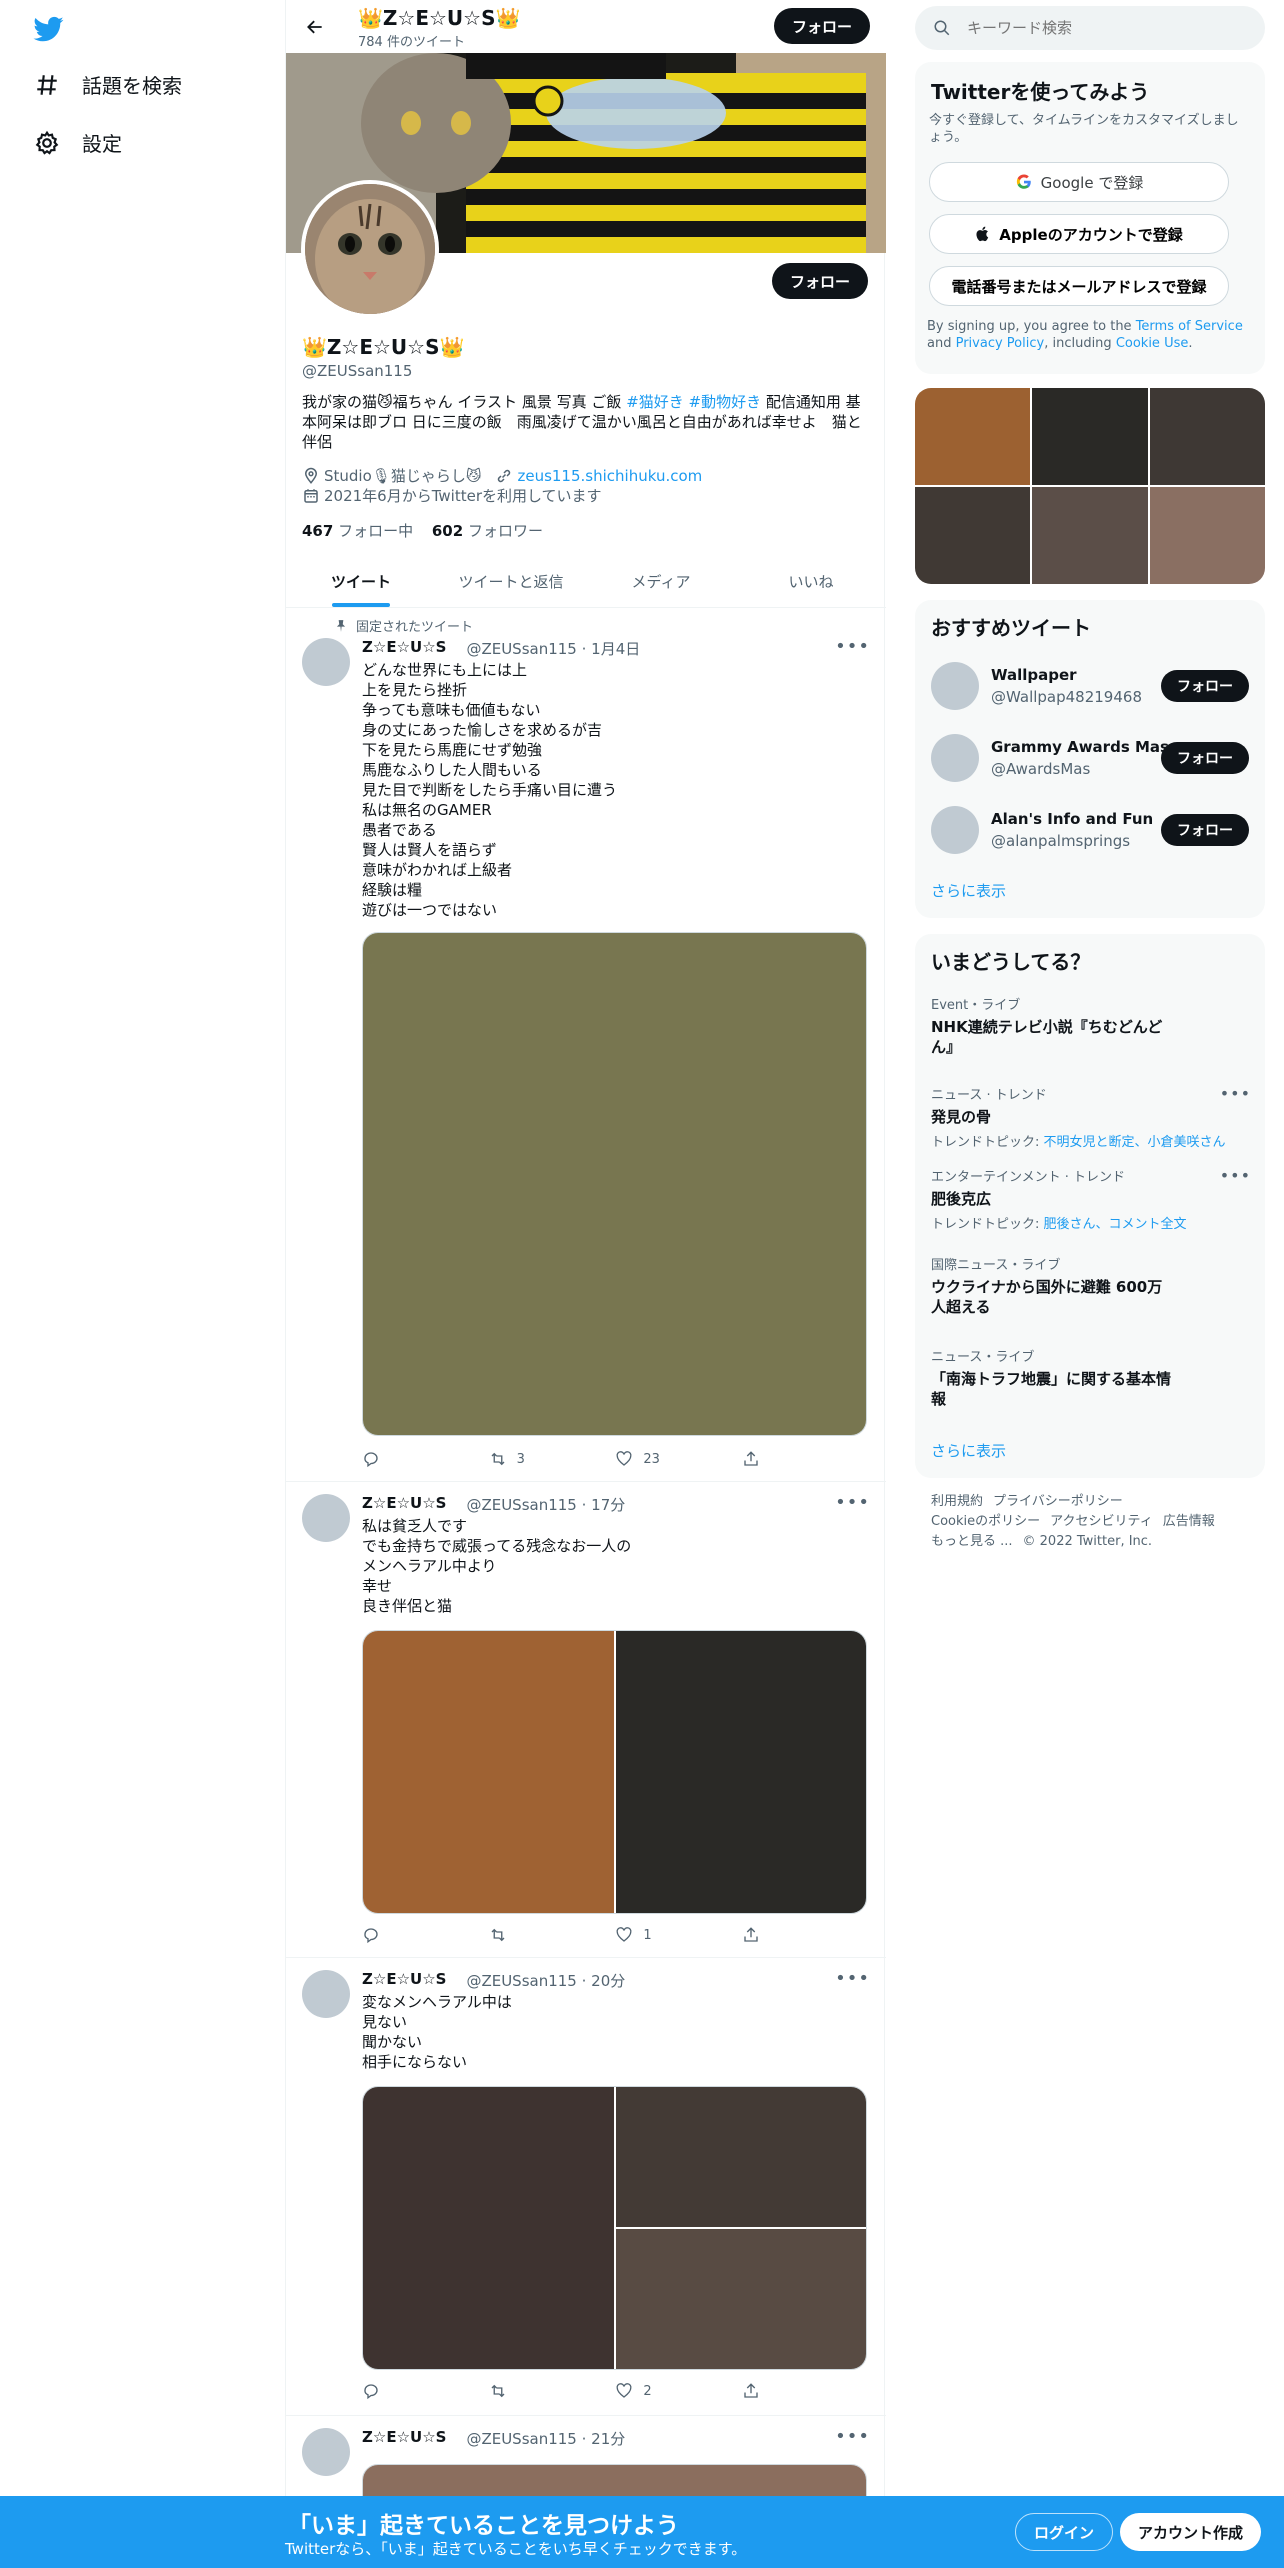 This screenshot has height=2568, width=1284. I want to click on tab-tweets-and-replies: ツイートと返信, so click(511, 581).